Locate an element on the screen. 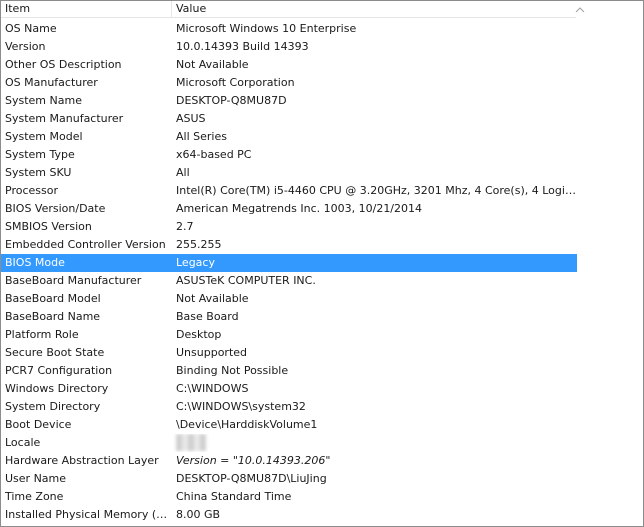  table-row: Boot Device \Device\HarddiskVolume1 is located at coordinates (289, 425).